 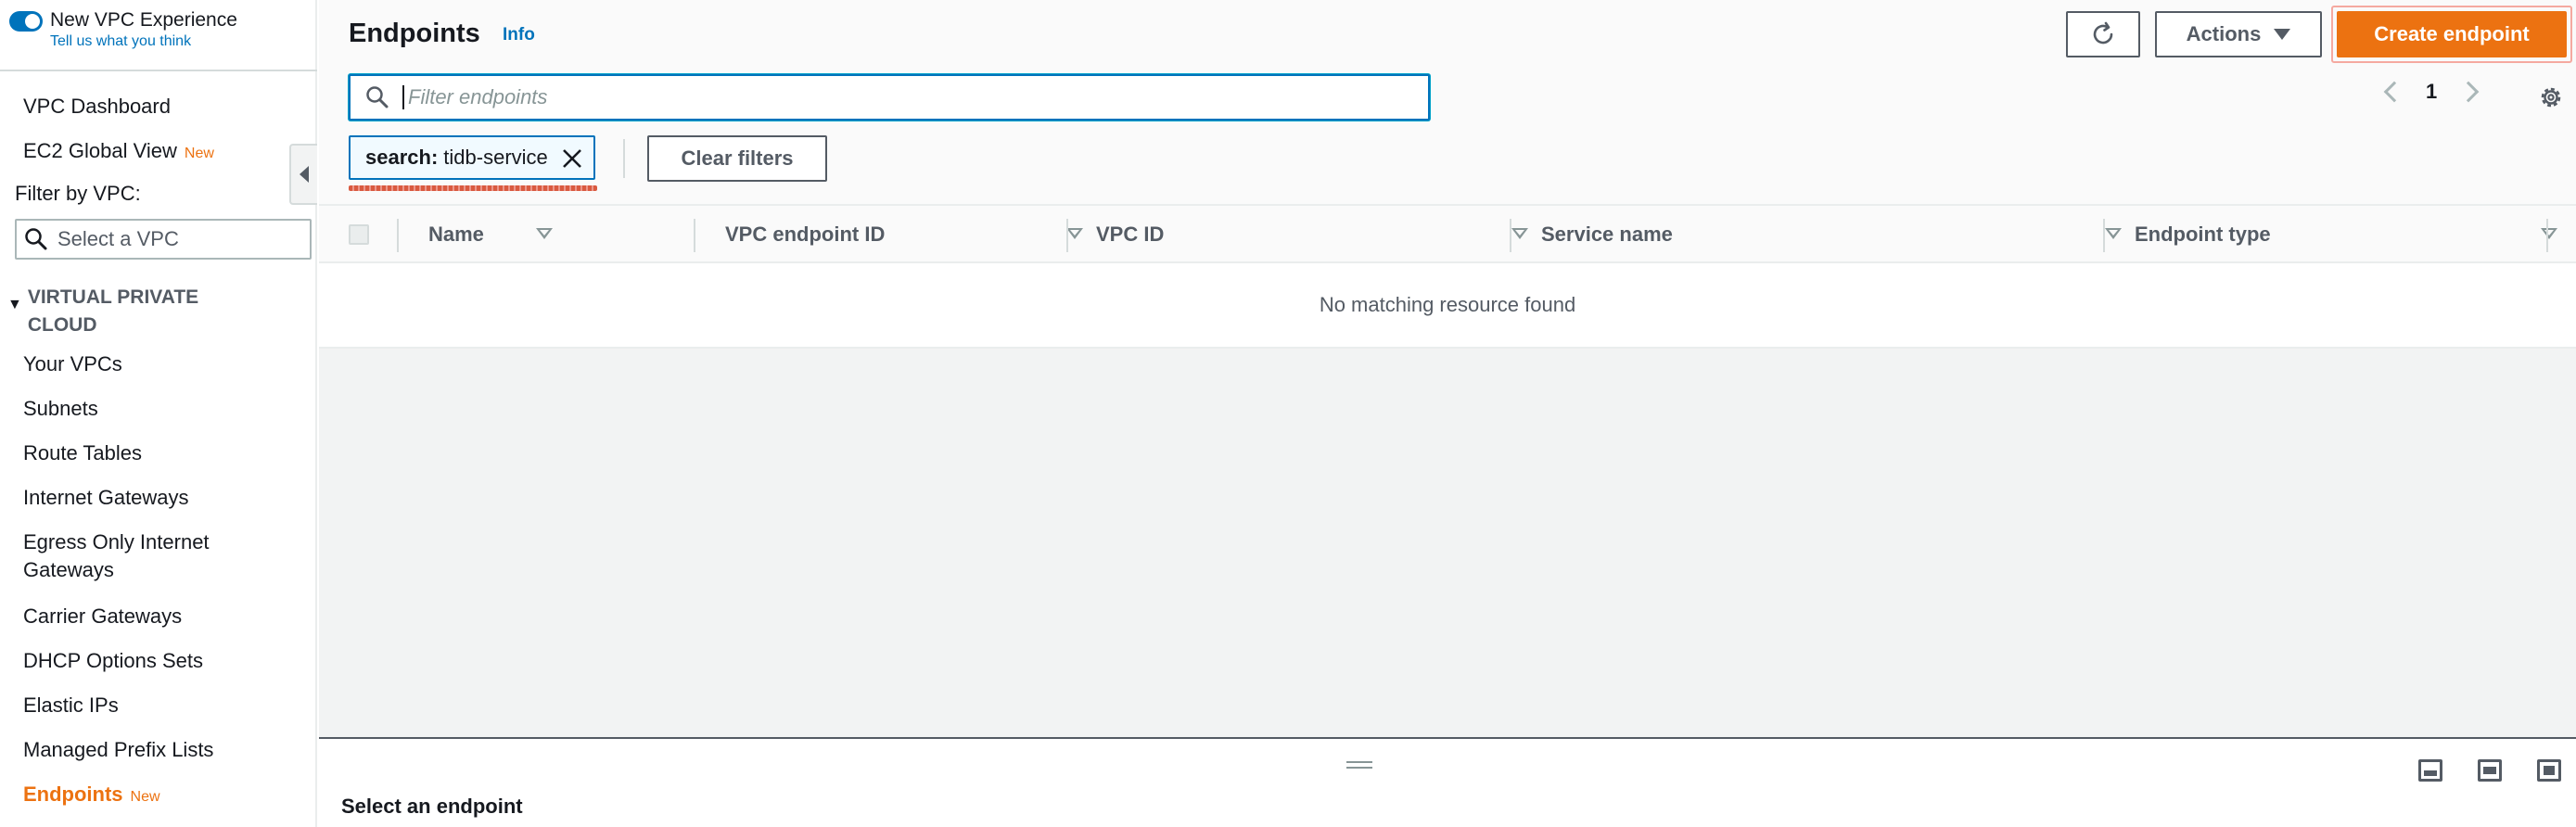 I want to click on sidebar-item-elastic-ips: Elastic IPs, so click(x=71, y=705).